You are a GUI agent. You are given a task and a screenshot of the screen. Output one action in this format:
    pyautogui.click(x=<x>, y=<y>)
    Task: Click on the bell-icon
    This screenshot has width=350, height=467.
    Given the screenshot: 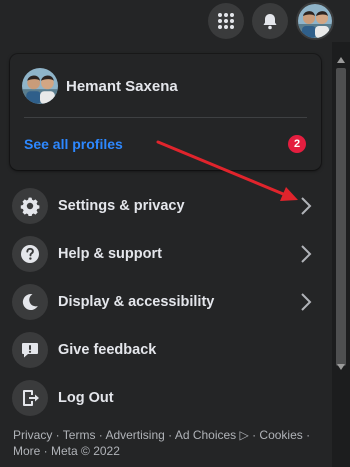 What is the action you would take?
    pyautogui.click(x=270, y=22)
    